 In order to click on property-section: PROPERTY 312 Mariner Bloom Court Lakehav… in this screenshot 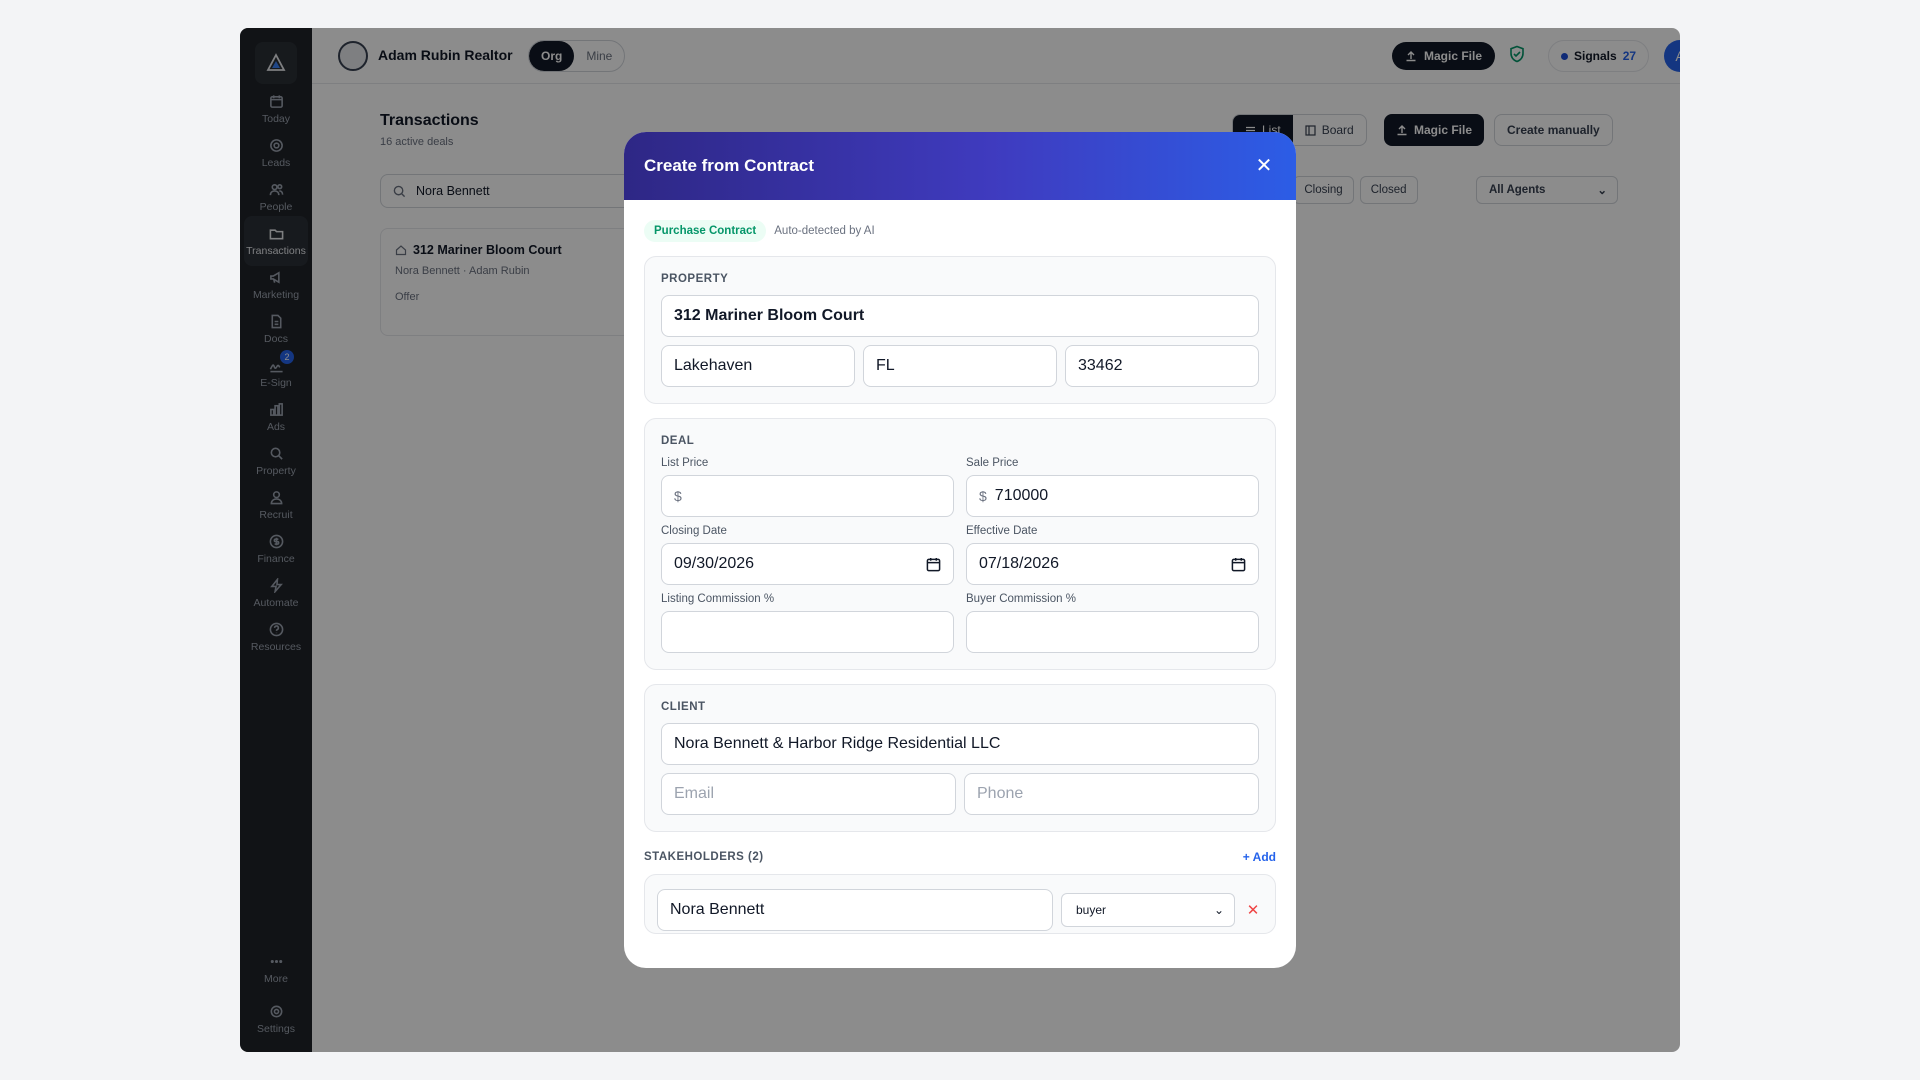, I will do `click(960, 330)`.